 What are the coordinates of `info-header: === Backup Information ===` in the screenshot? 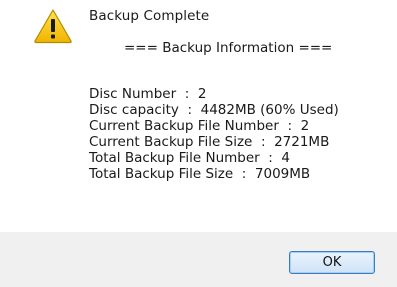 It's located at (228, 48).